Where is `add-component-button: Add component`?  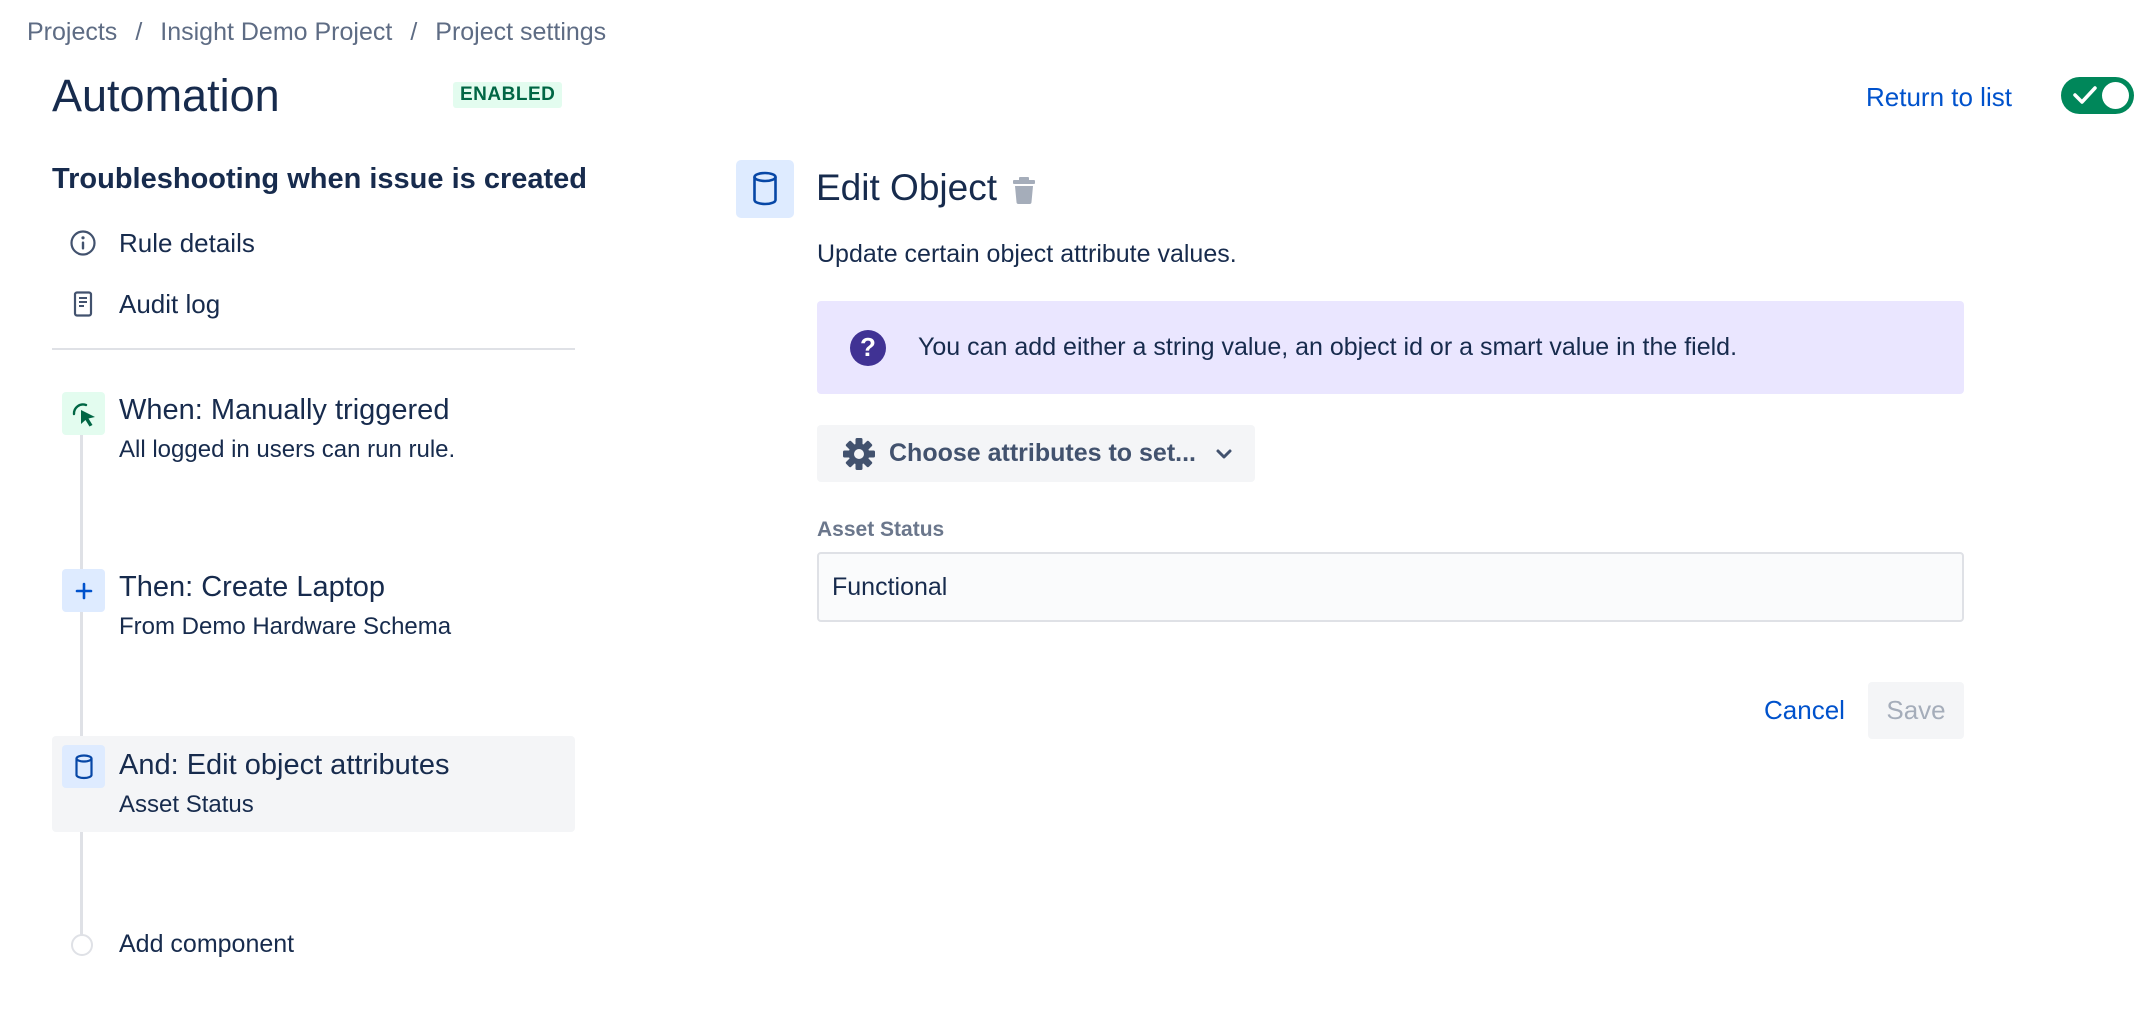 add-component-button: Add component is located at coordinates (252, 945).